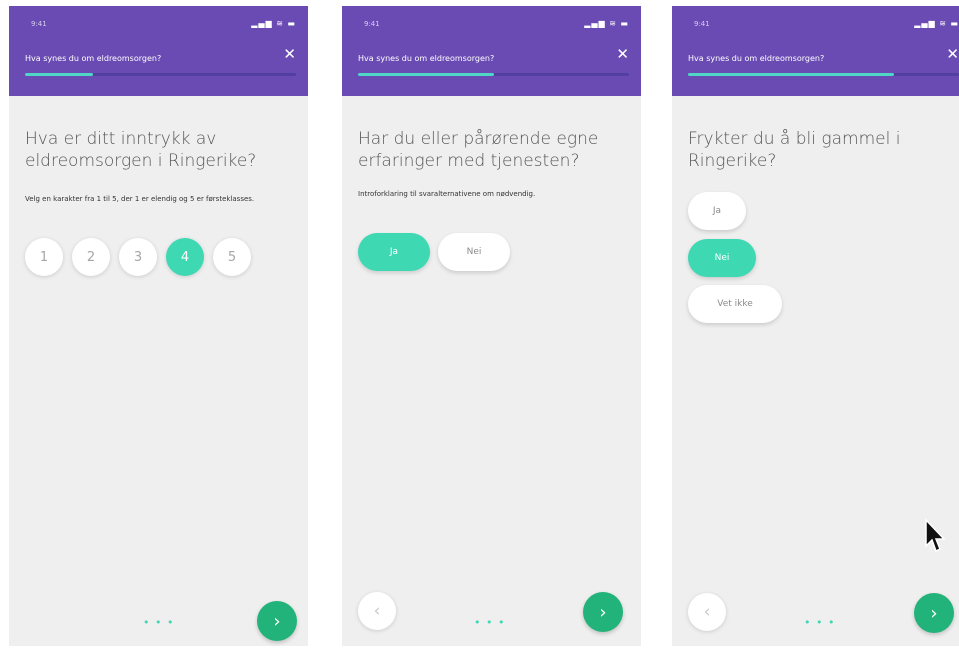 The image size is (959, 650). I want to click on rating-option-4: 4, so click(185, 257).